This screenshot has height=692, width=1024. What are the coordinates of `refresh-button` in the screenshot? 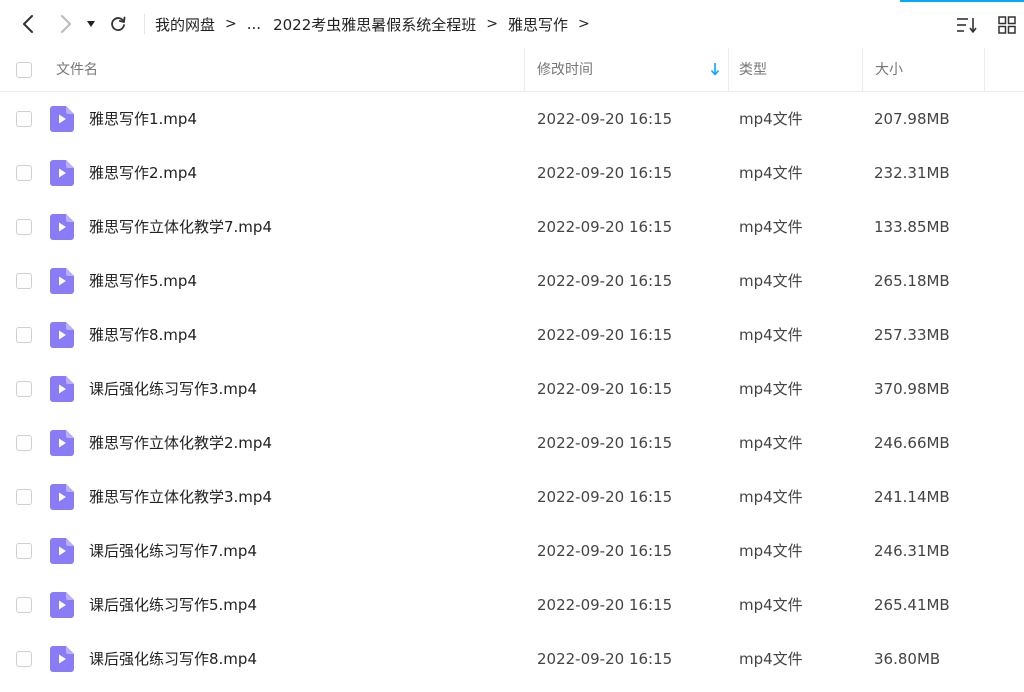 It's located at (118, 24).